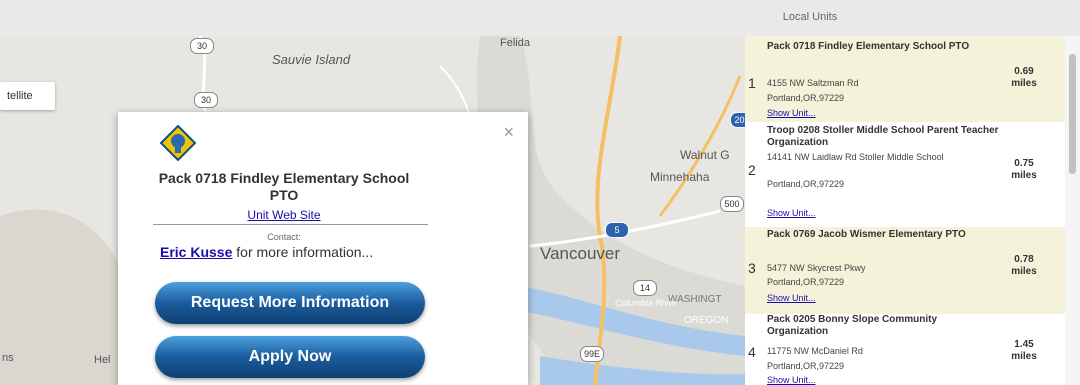 This screenshot has height=385, width=1080. Describe the element at coordinates (1024, 163) in the screenshot. I see `distance-value: 0.75` at that location.